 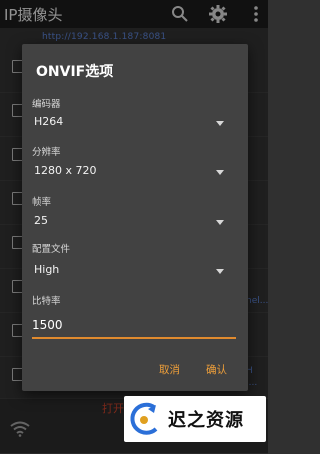 I want to click on bitrate-label: 比特率, so click(x=46, y=301).